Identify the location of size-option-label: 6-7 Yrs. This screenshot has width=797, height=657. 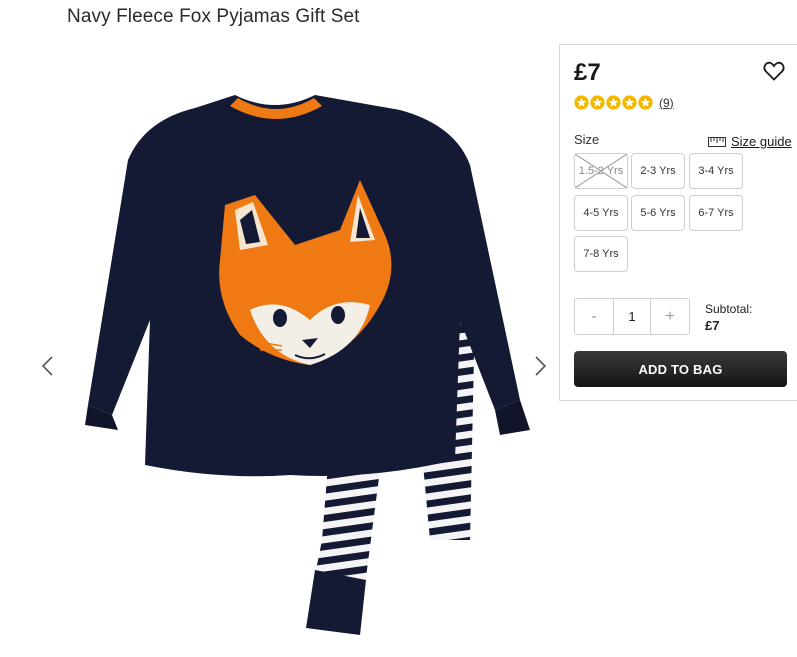
(716, 213).